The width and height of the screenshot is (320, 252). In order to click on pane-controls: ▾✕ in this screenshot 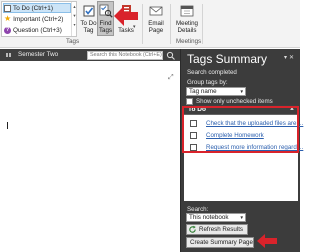, I will do `click(290, 57)`.